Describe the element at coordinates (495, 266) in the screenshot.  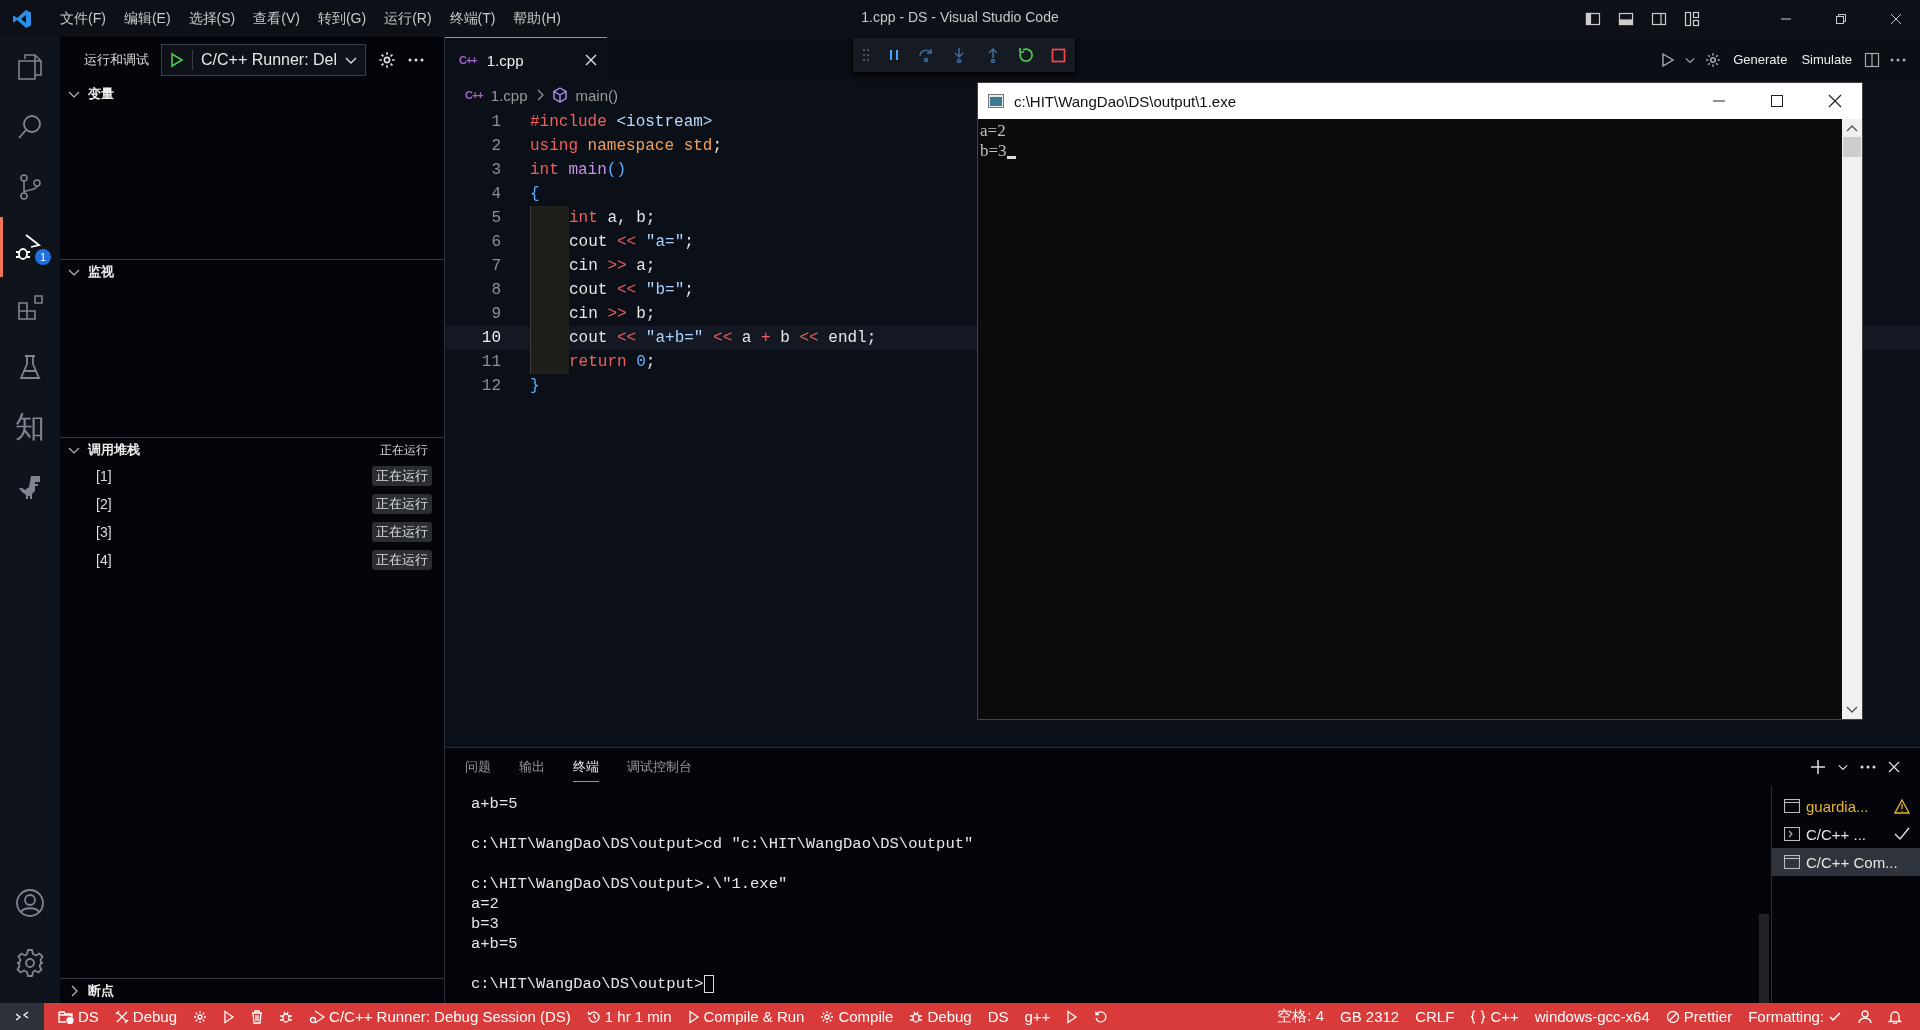
I see `line-number: 7` at that location.